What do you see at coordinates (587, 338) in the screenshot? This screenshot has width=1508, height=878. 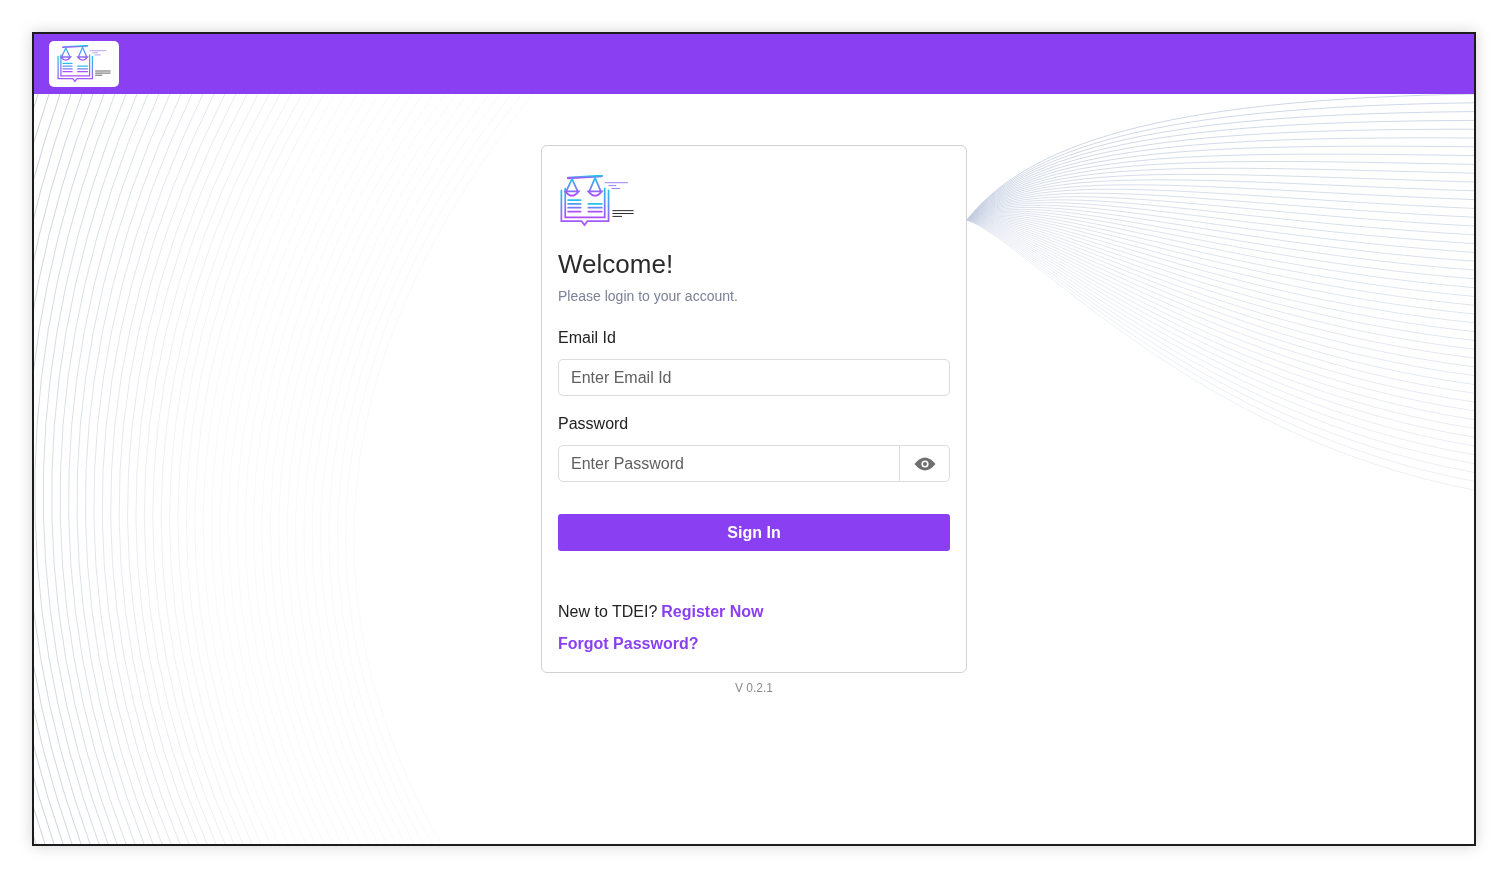 I see `field-label: Email Id` at bounding box center [587, 338].